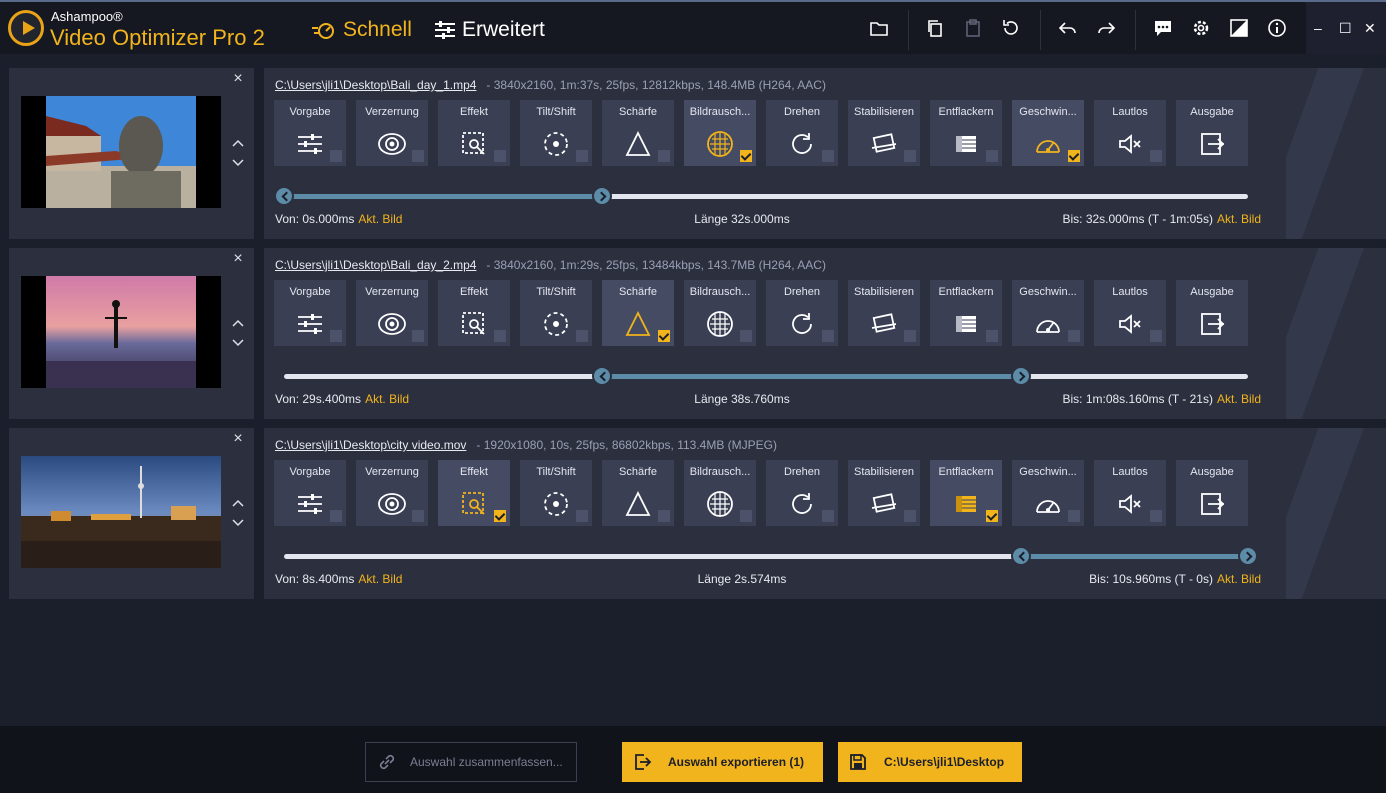  Describe the element at coordinates (1011, 28) in the screenshot. I see `reset-icon` at that location.